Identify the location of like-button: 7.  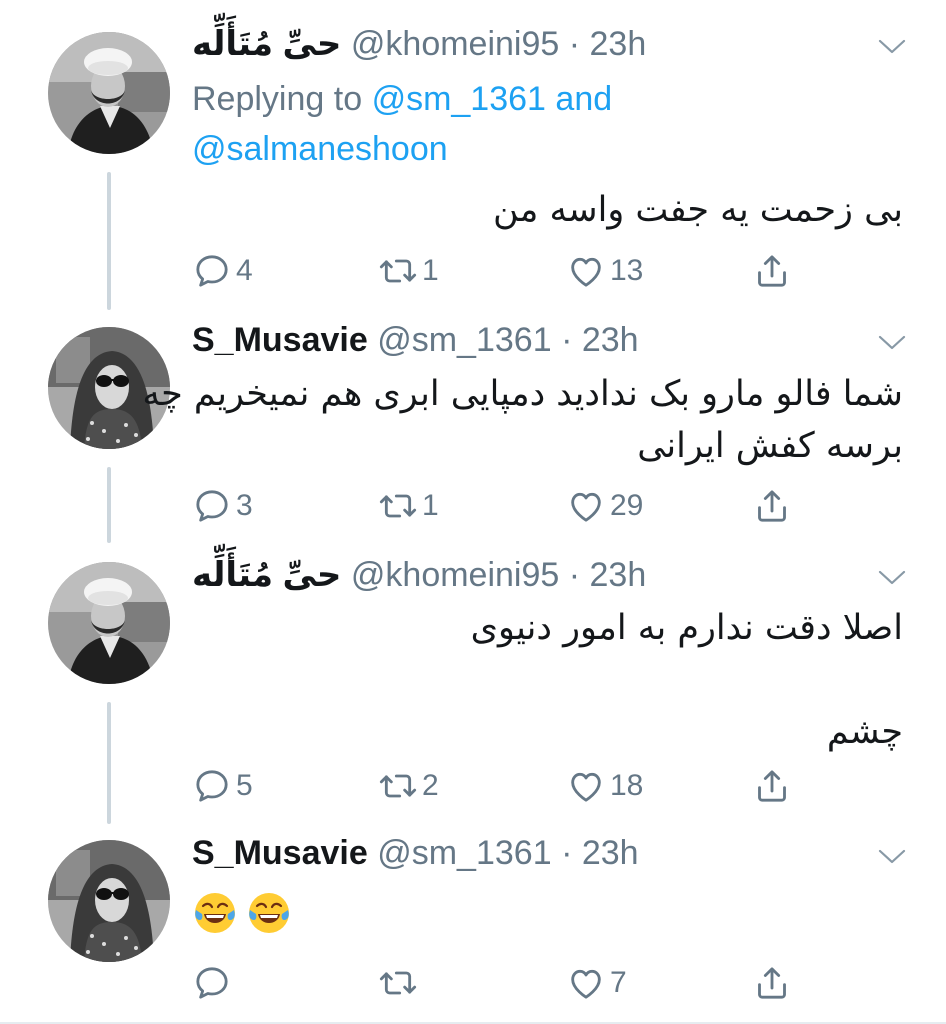
(596, 983).